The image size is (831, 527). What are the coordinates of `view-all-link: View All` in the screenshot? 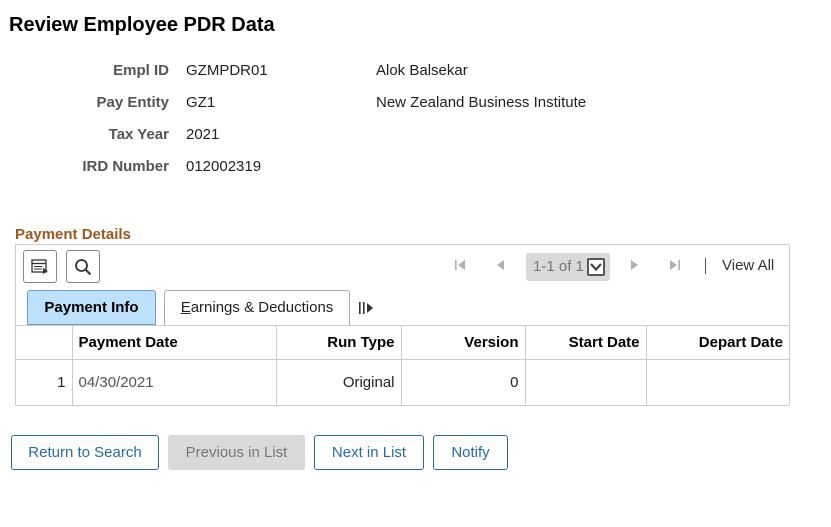 It's located at (748, 266).